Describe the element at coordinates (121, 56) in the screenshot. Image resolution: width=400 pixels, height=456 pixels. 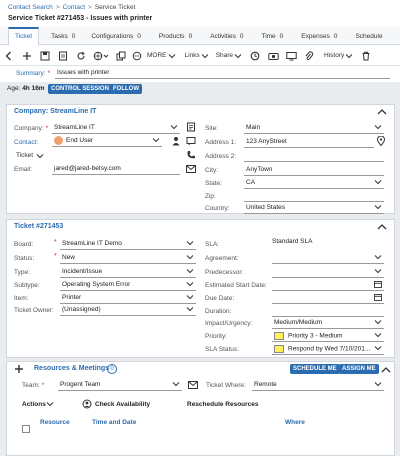
I see `copy-icon` at that location.